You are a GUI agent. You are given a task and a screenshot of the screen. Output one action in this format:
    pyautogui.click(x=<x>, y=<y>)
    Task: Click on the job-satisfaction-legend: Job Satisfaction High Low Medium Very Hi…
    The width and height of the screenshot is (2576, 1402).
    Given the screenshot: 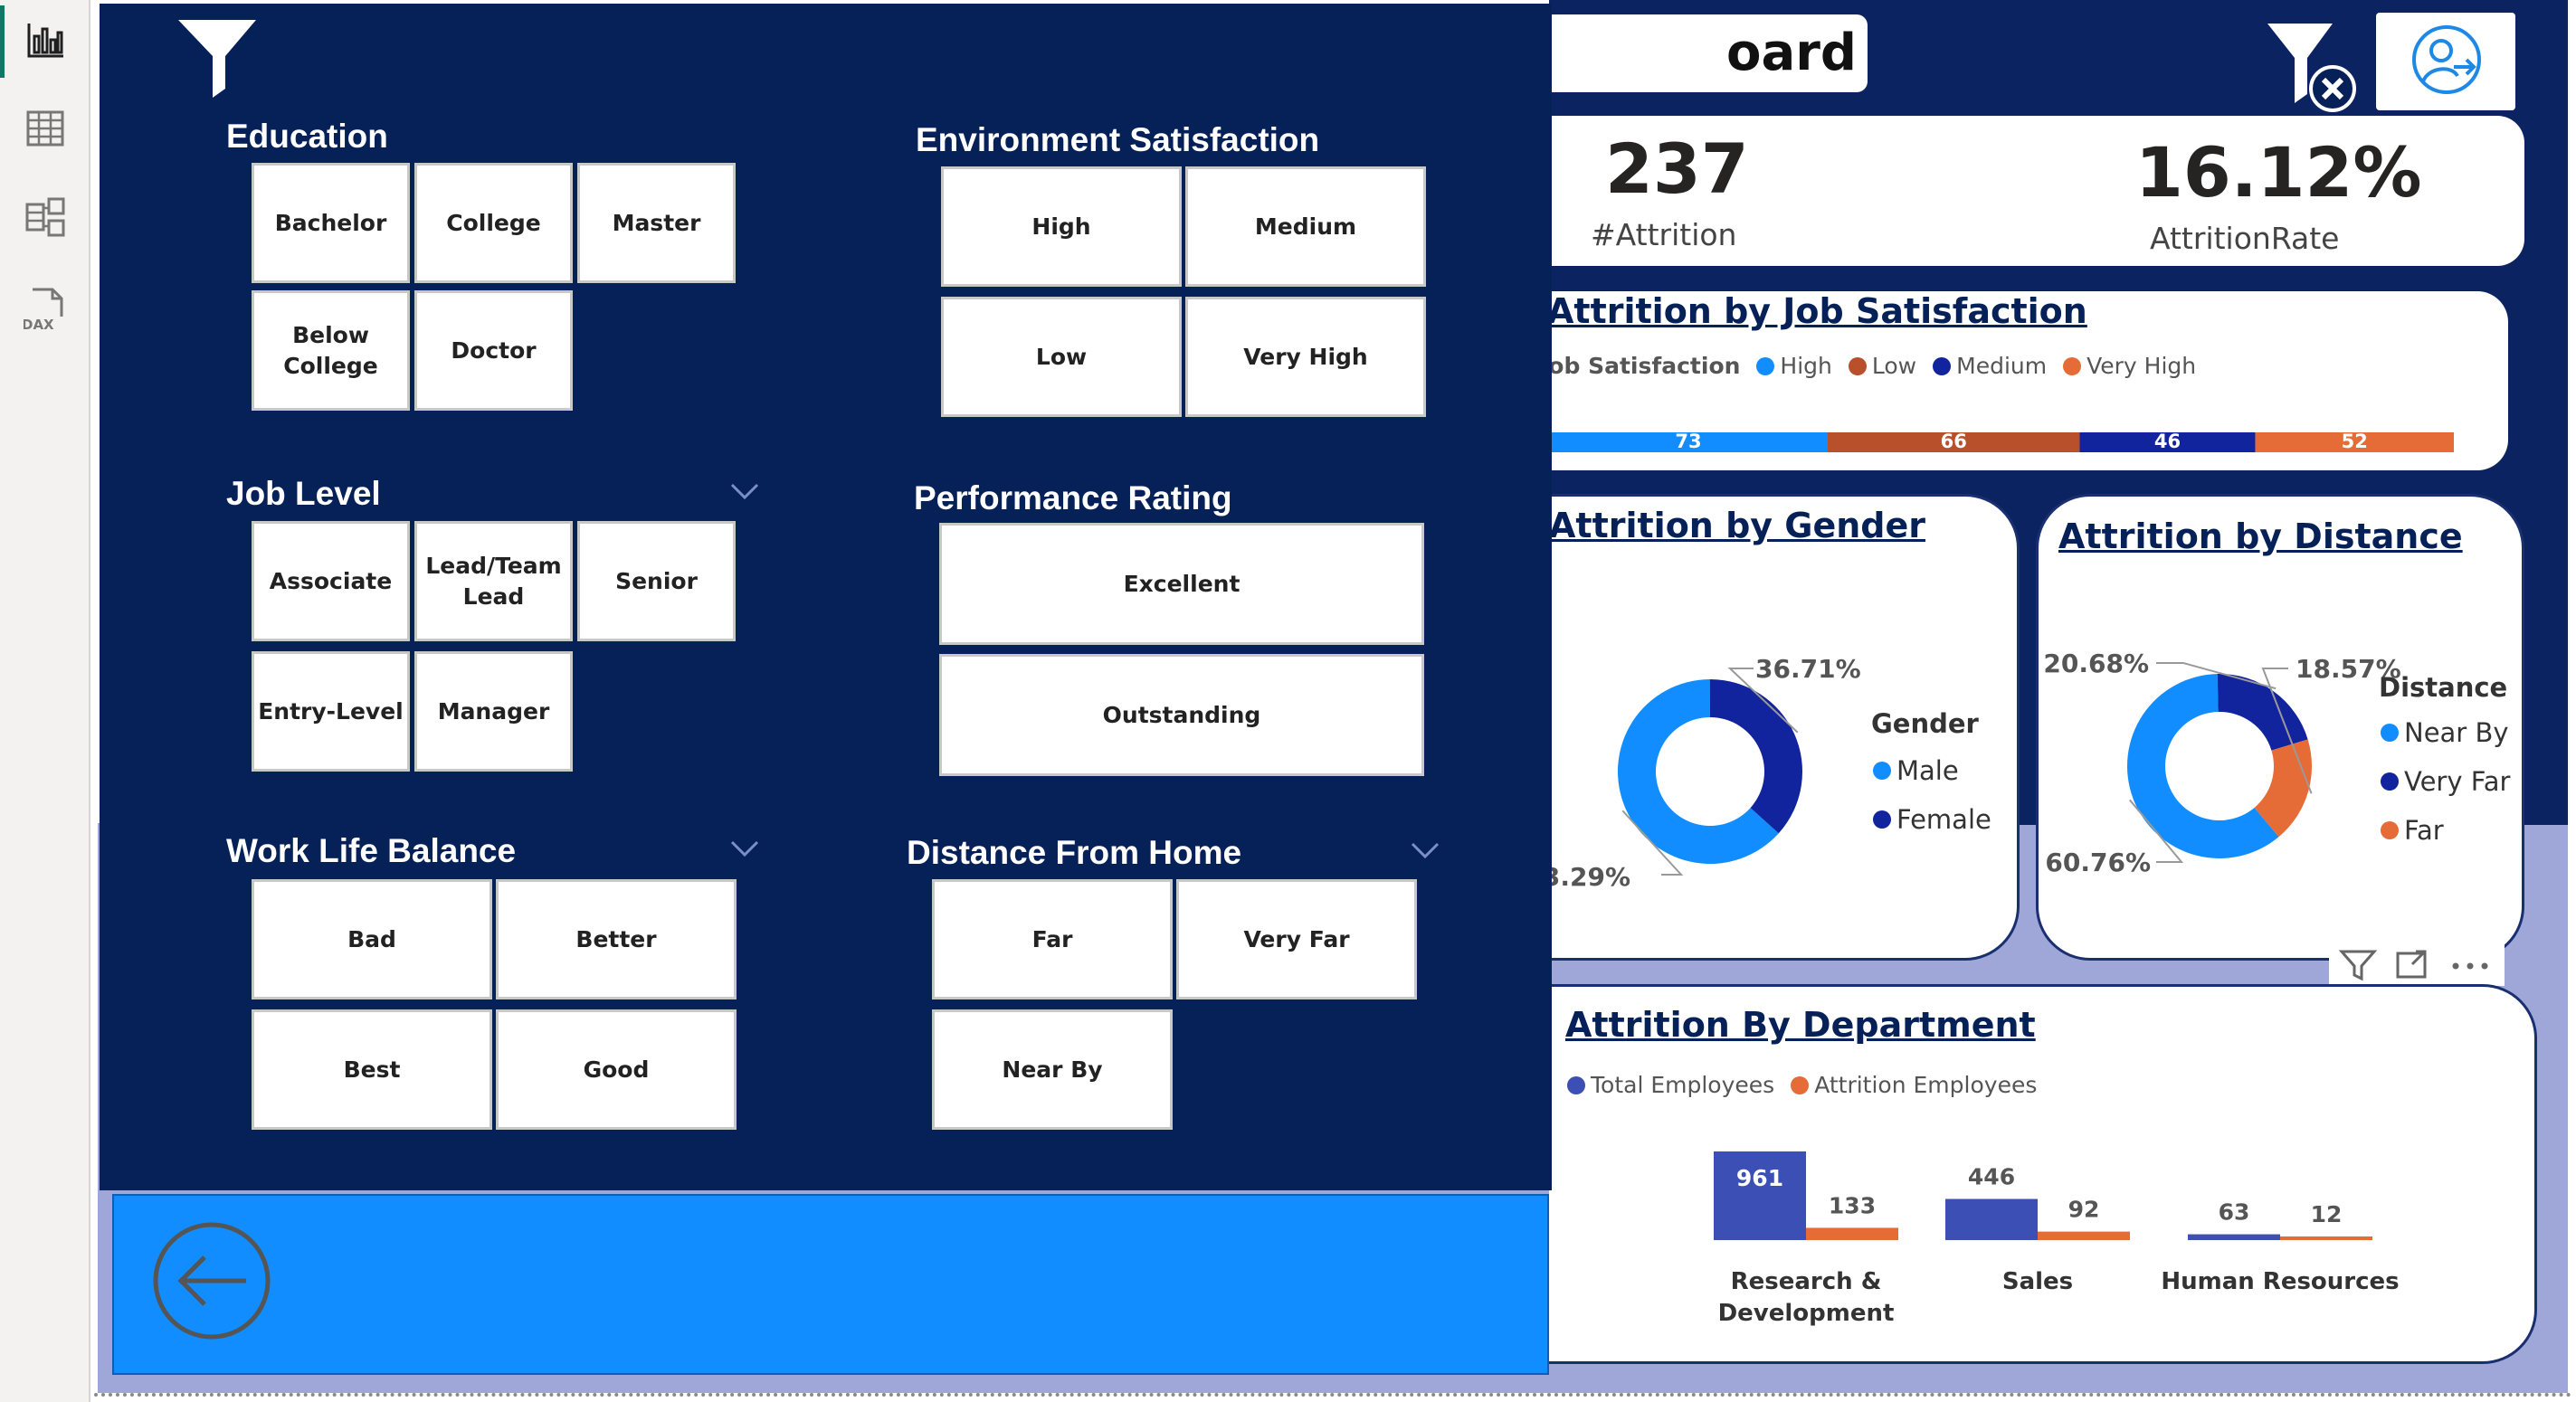 What is the action you would take?
    pyautogui.click(x=1878, y=366)
    